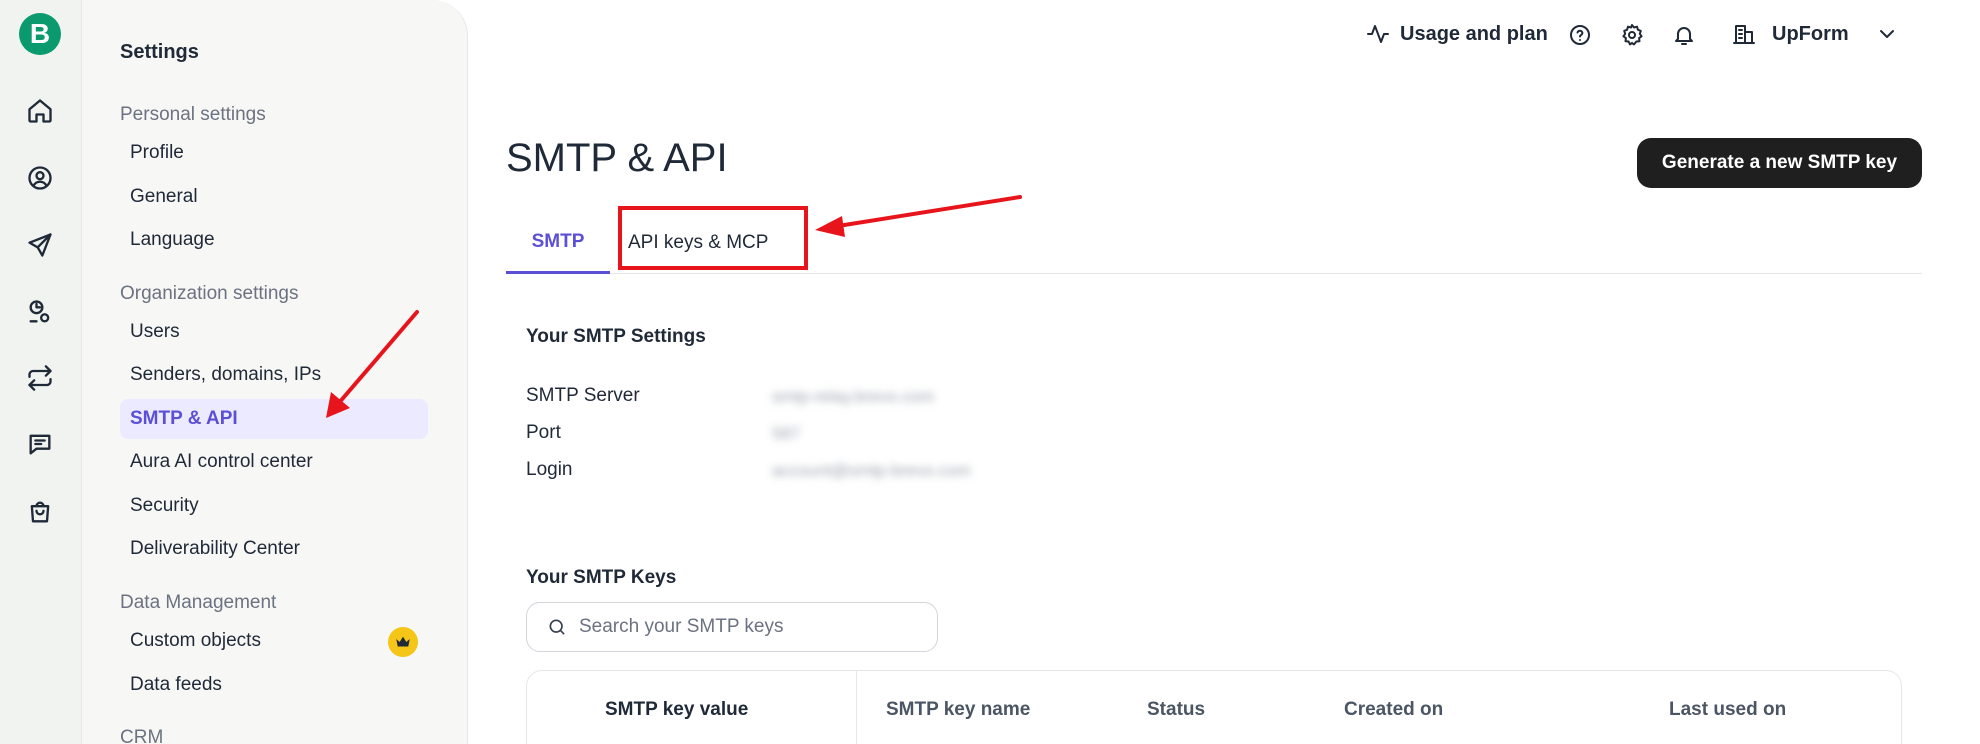 The width and height of the screenshot is (1980, 744). I want to click on sidebar-item-custom-objects: Custom objects, so click(274, 641).